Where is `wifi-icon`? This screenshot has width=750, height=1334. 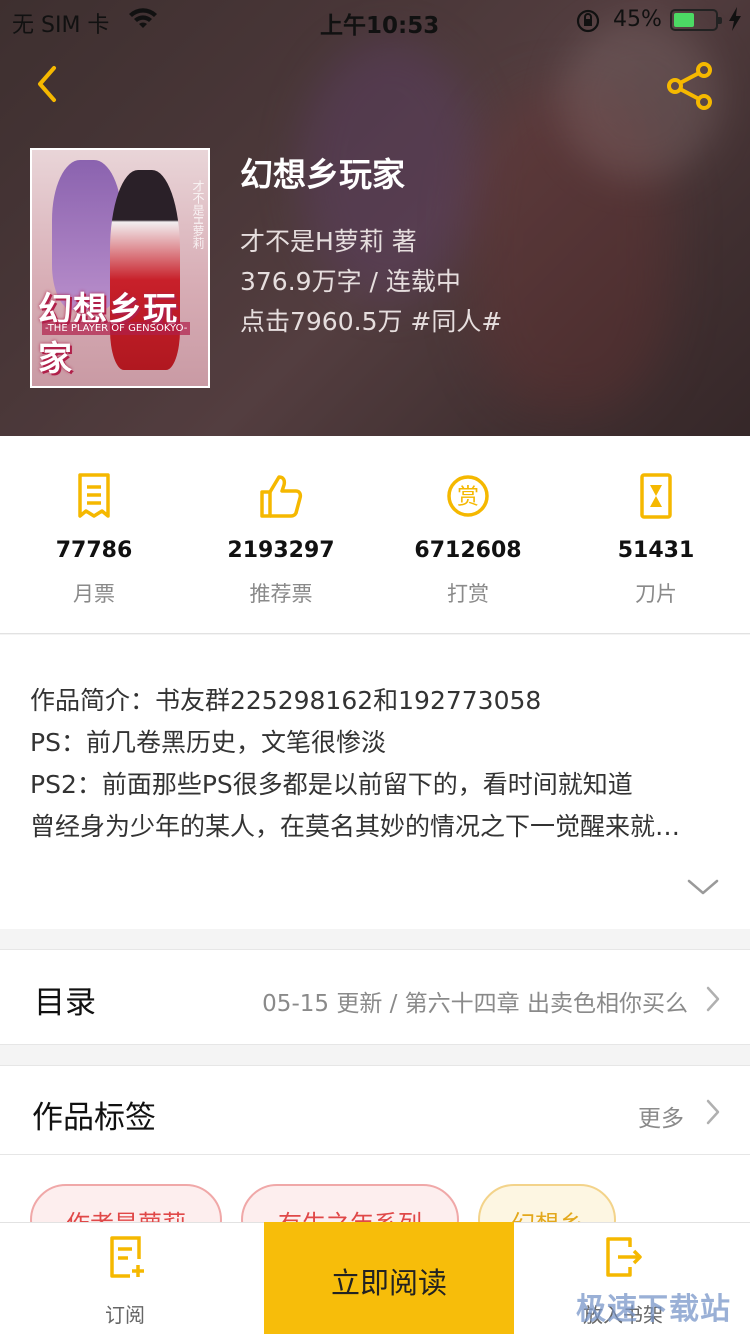
wifi-icon is located at coordinates (143, 22).